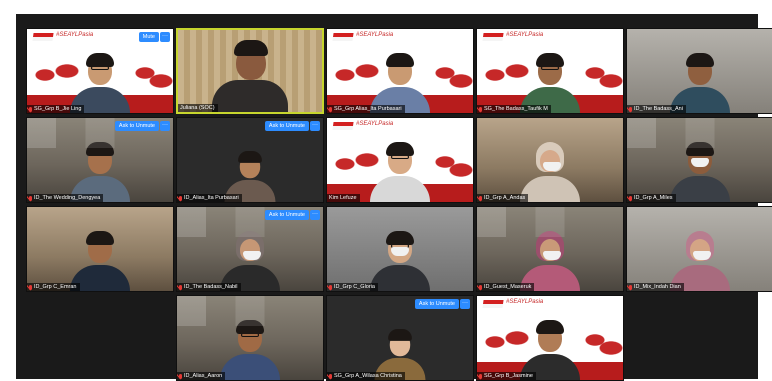 This screenshot has width=772, height=381. What do you see at coordinates (148, 37) in the screenshot?
I see `mute-button: Mute` at bounding box center [148, 37].